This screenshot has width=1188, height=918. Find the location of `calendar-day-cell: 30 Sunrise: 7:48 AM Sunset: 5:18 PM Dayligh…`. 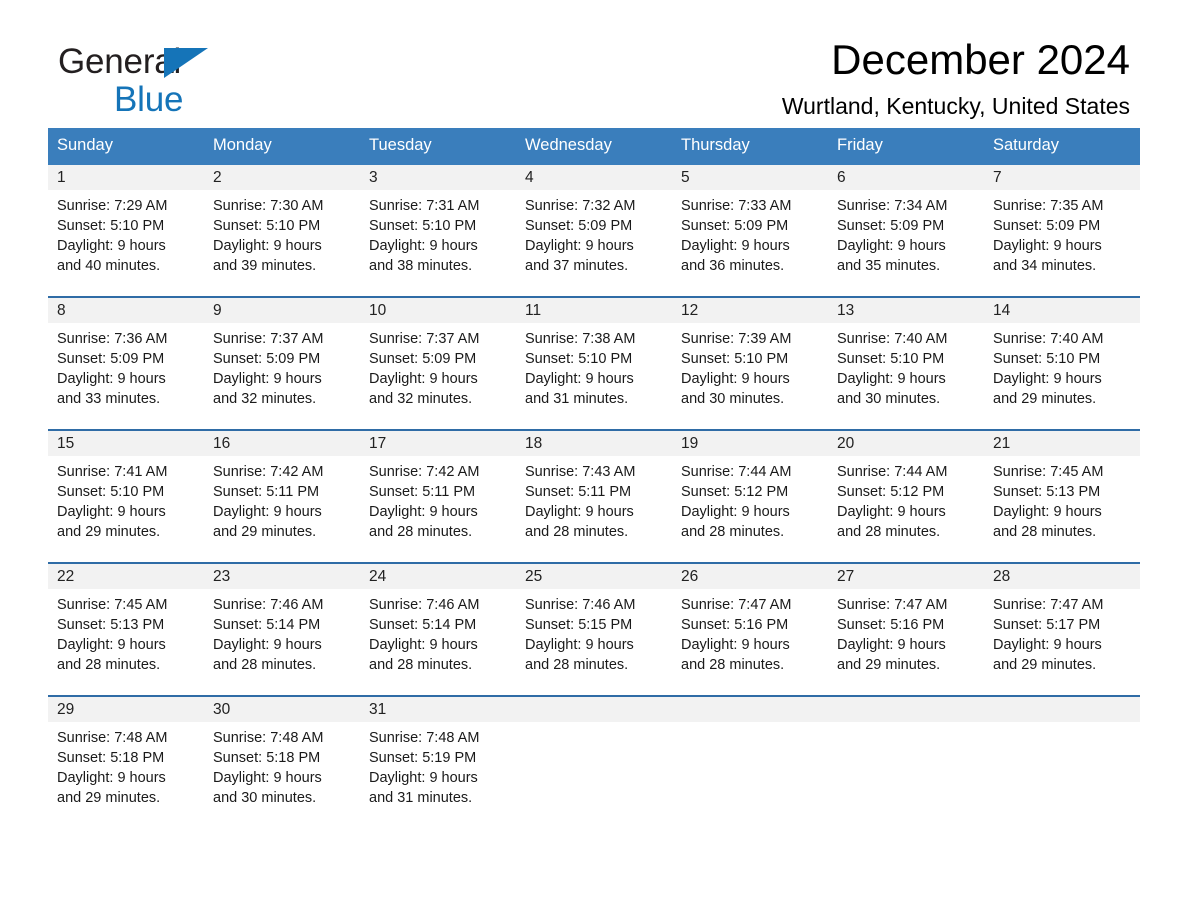

calendar-day-cell: 30 Sunrise: 7:48 AM Sunset: 5:18 PM Dayligh… is located at coordinates (282, 755).